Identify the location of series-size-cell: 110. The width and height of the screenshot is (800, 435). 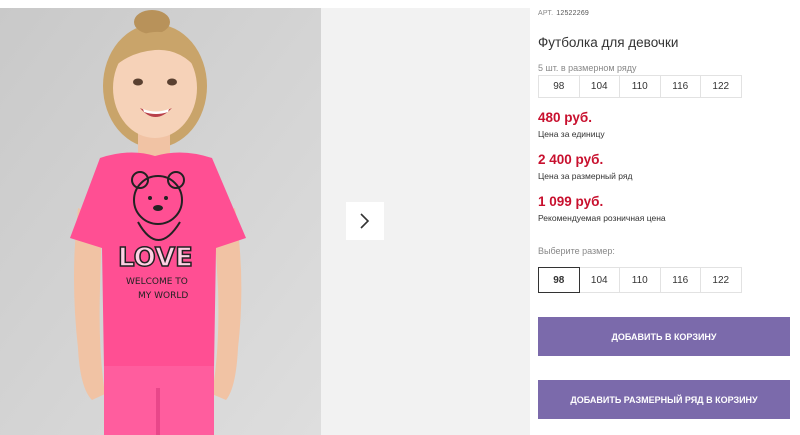
(640, 86).